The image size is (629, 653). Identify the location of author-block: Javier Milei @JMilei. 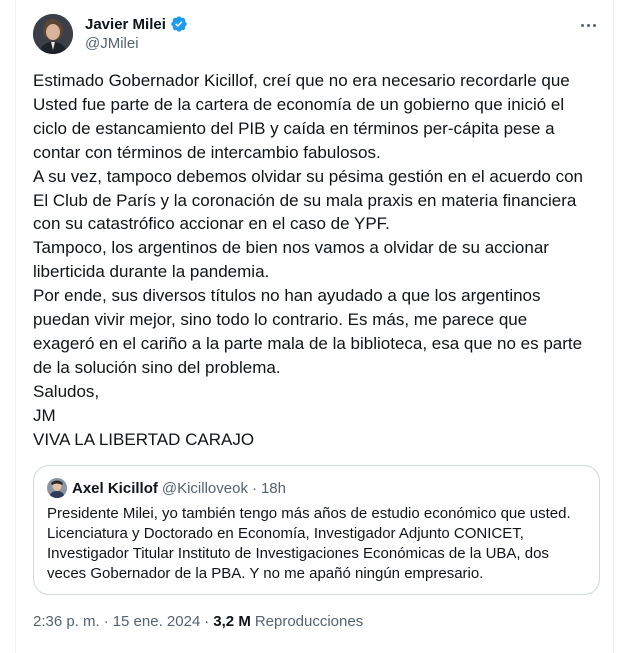
(136, 34).